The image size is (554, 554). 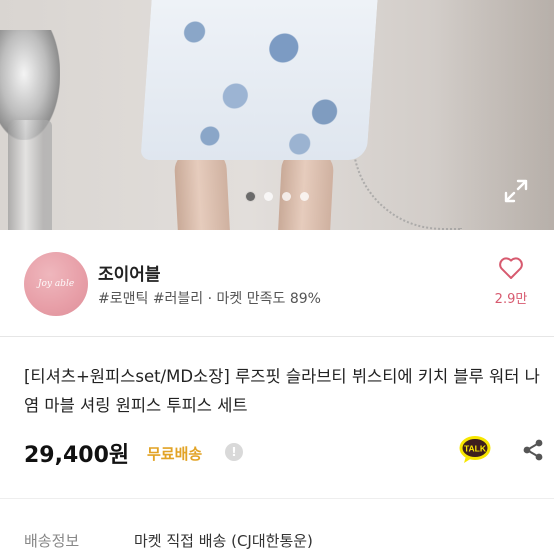 What do you see at coordinates (511, 281) in the screenshot?
I see `like-button: 2.9만` at bounding box center [511, 281].